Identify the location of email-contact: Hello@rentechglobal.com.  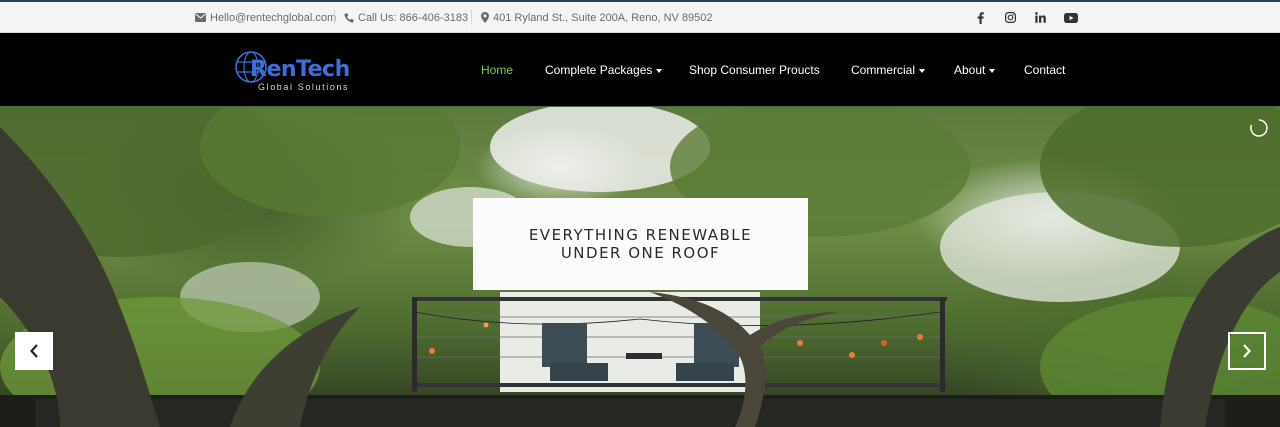
(265, 17).